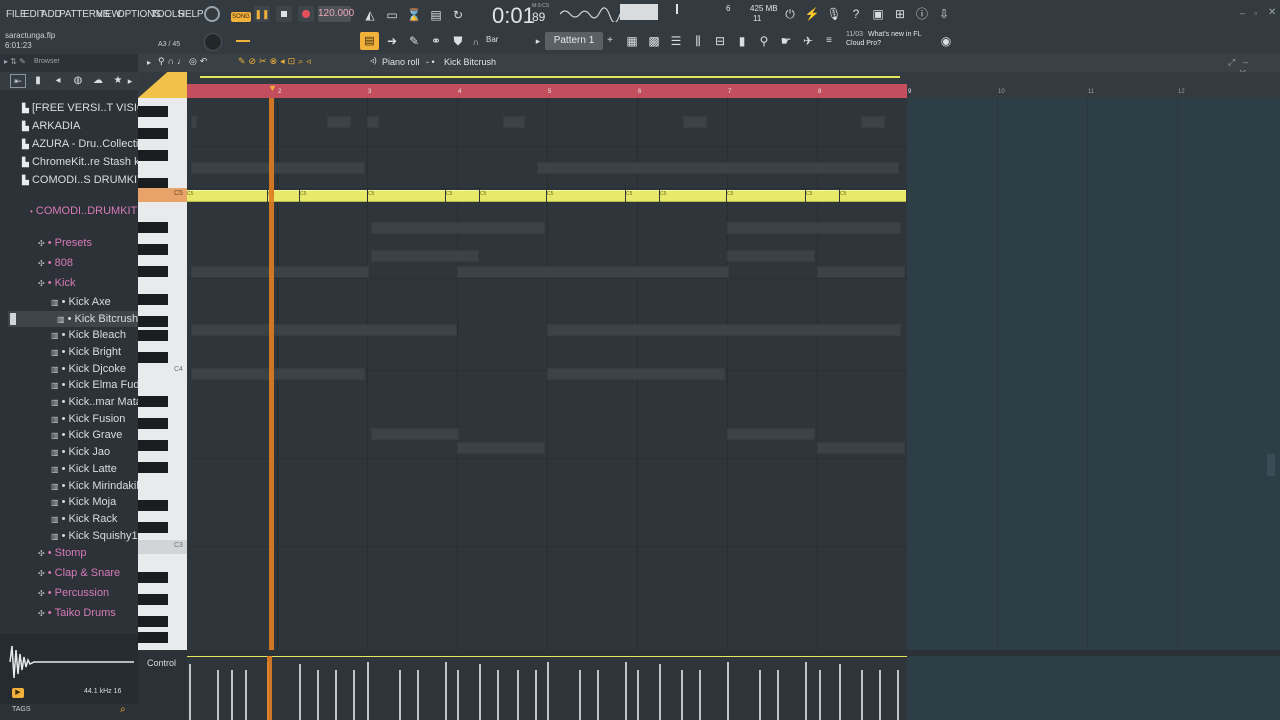 This screenshot has width=1280, height=720. Describe the element at coordinates (742, 41) in the screenshot. I see `document-icon: ▮` at that location.